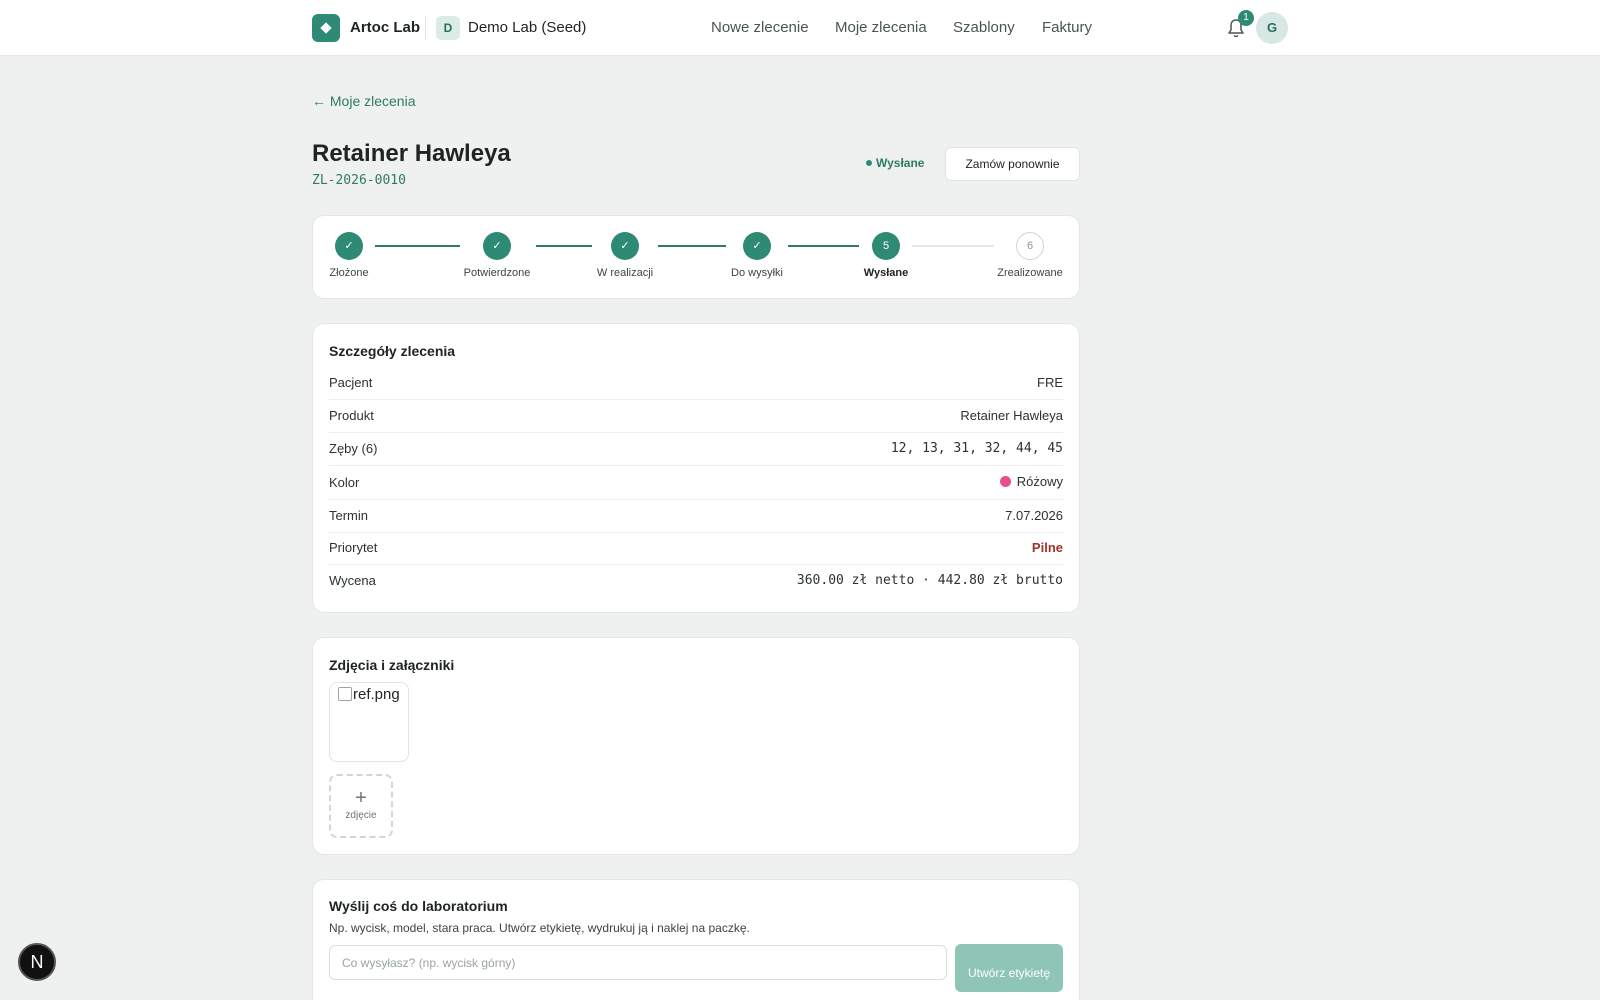  I want to click on progress-card, so click(696, 257).